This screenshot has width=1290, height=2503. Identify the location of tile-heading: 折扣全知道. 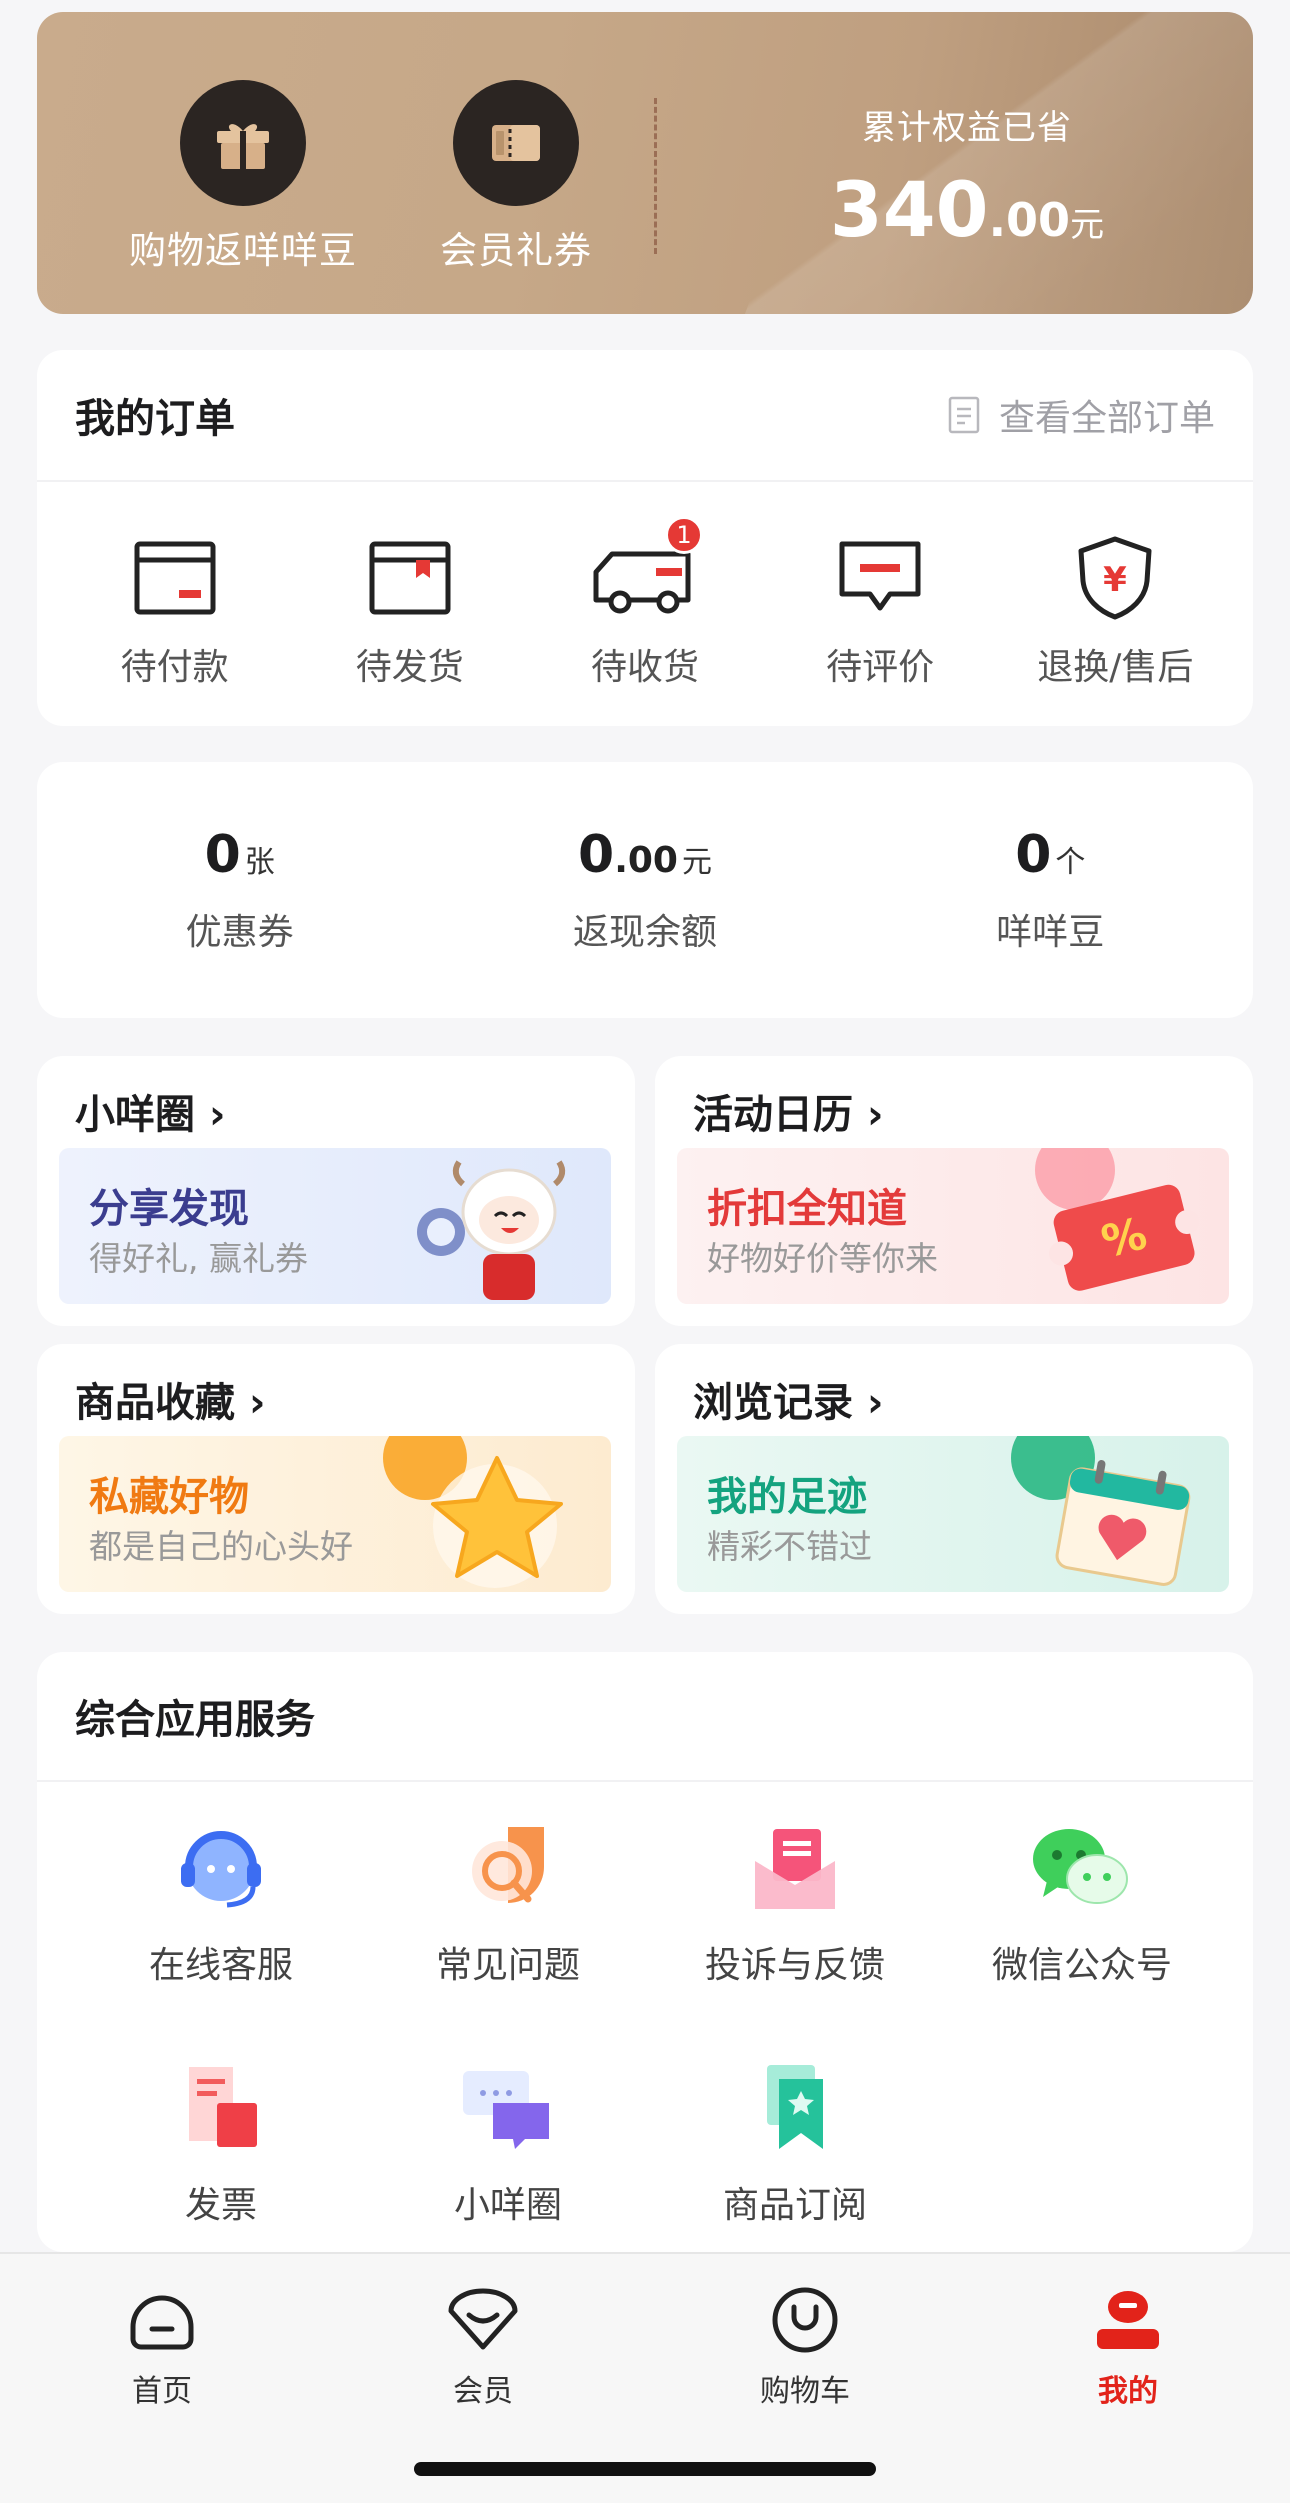
(807, 1209).